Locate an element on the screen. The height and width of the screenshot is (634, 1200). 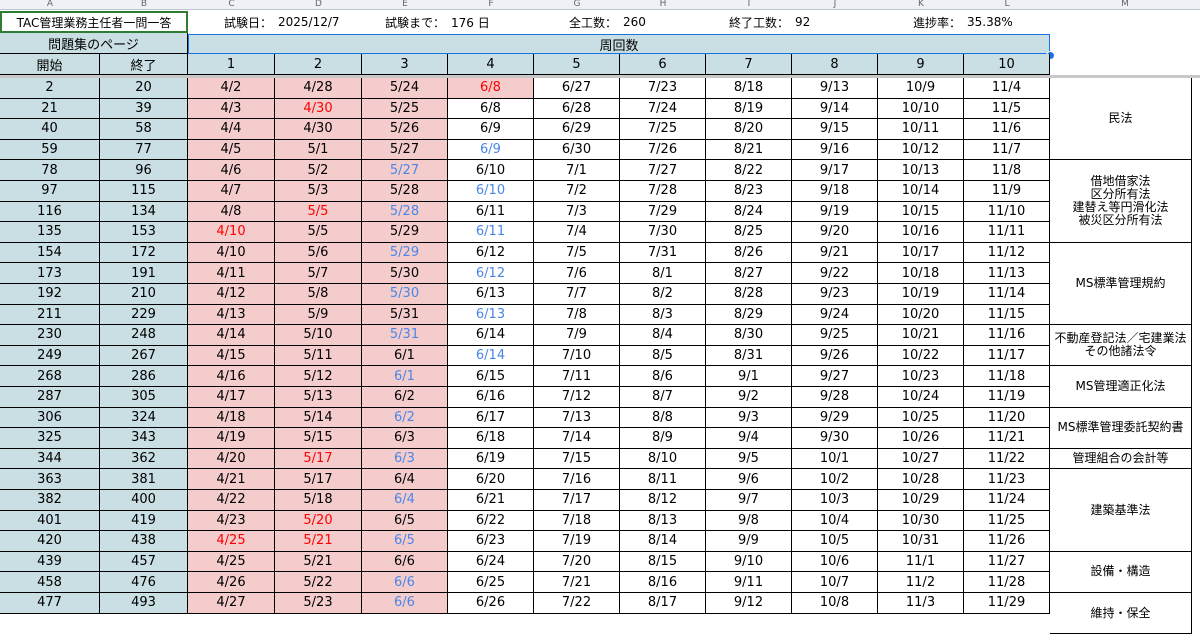
round-date-cell: 7/6 is located at coordinates (577, 273).